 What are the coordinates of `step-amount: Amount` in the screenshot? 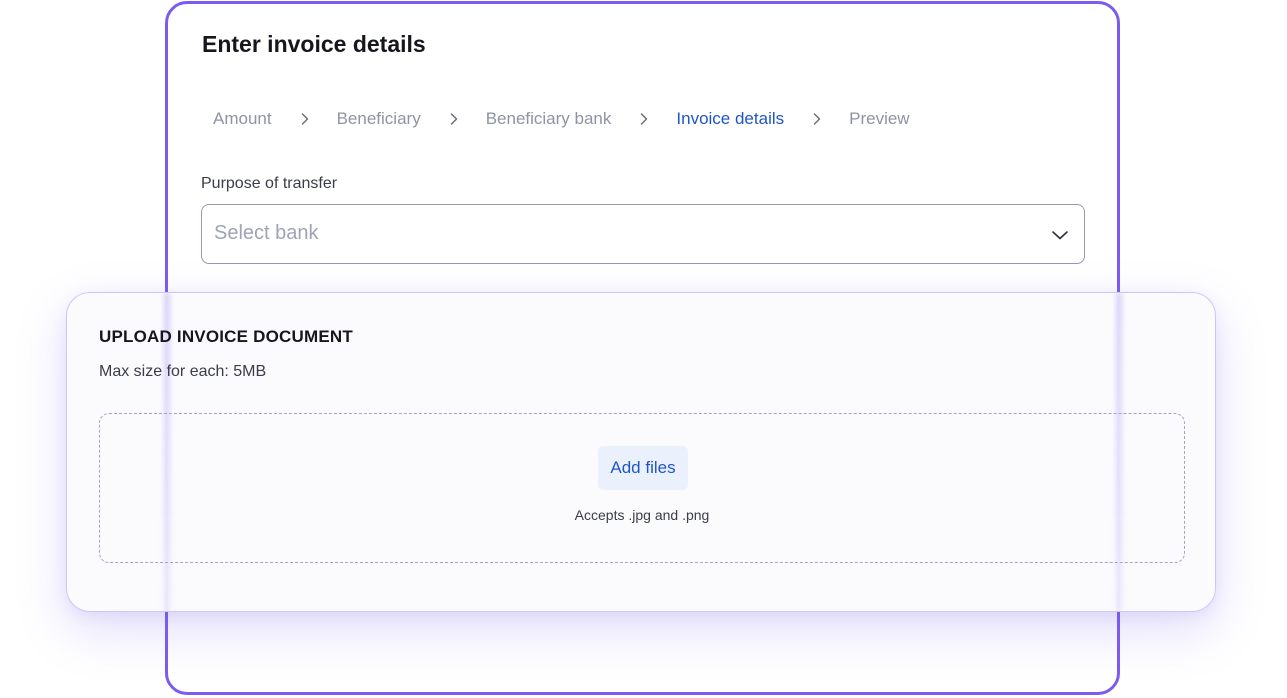 It's located at (242, 119).